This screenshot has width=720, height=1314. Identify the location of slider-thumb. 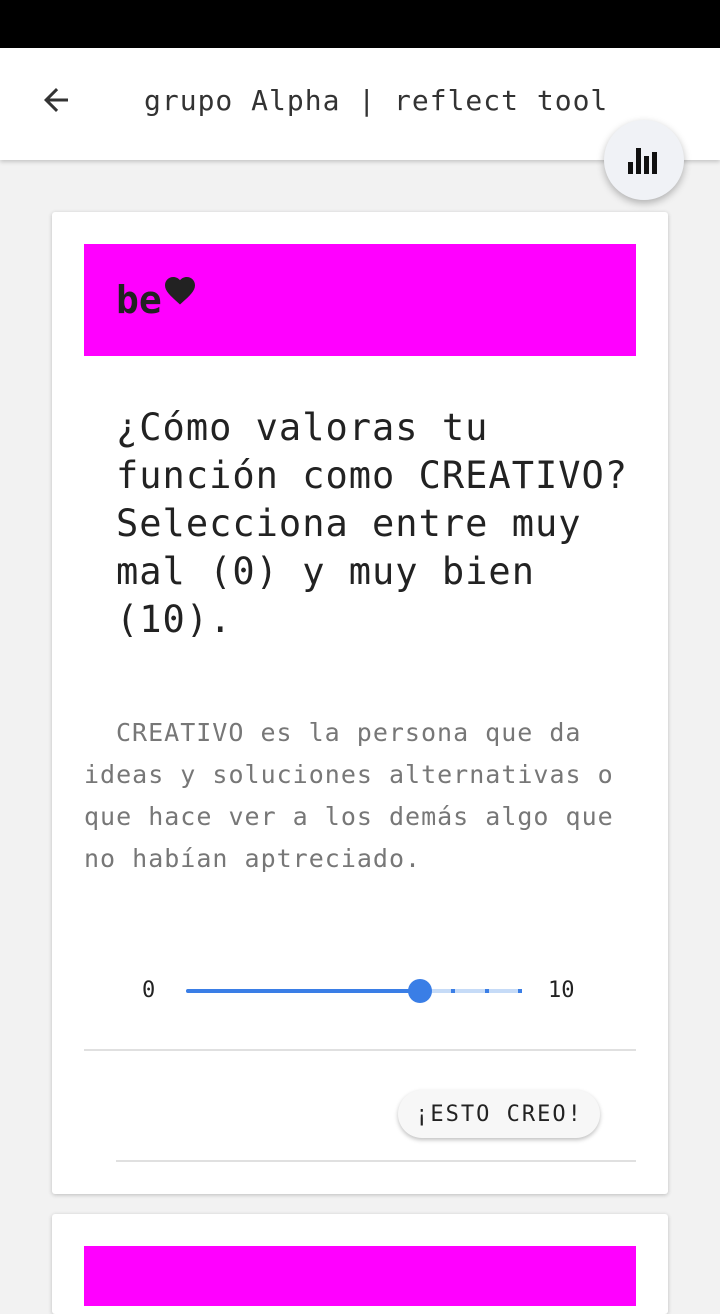
(419, 991).